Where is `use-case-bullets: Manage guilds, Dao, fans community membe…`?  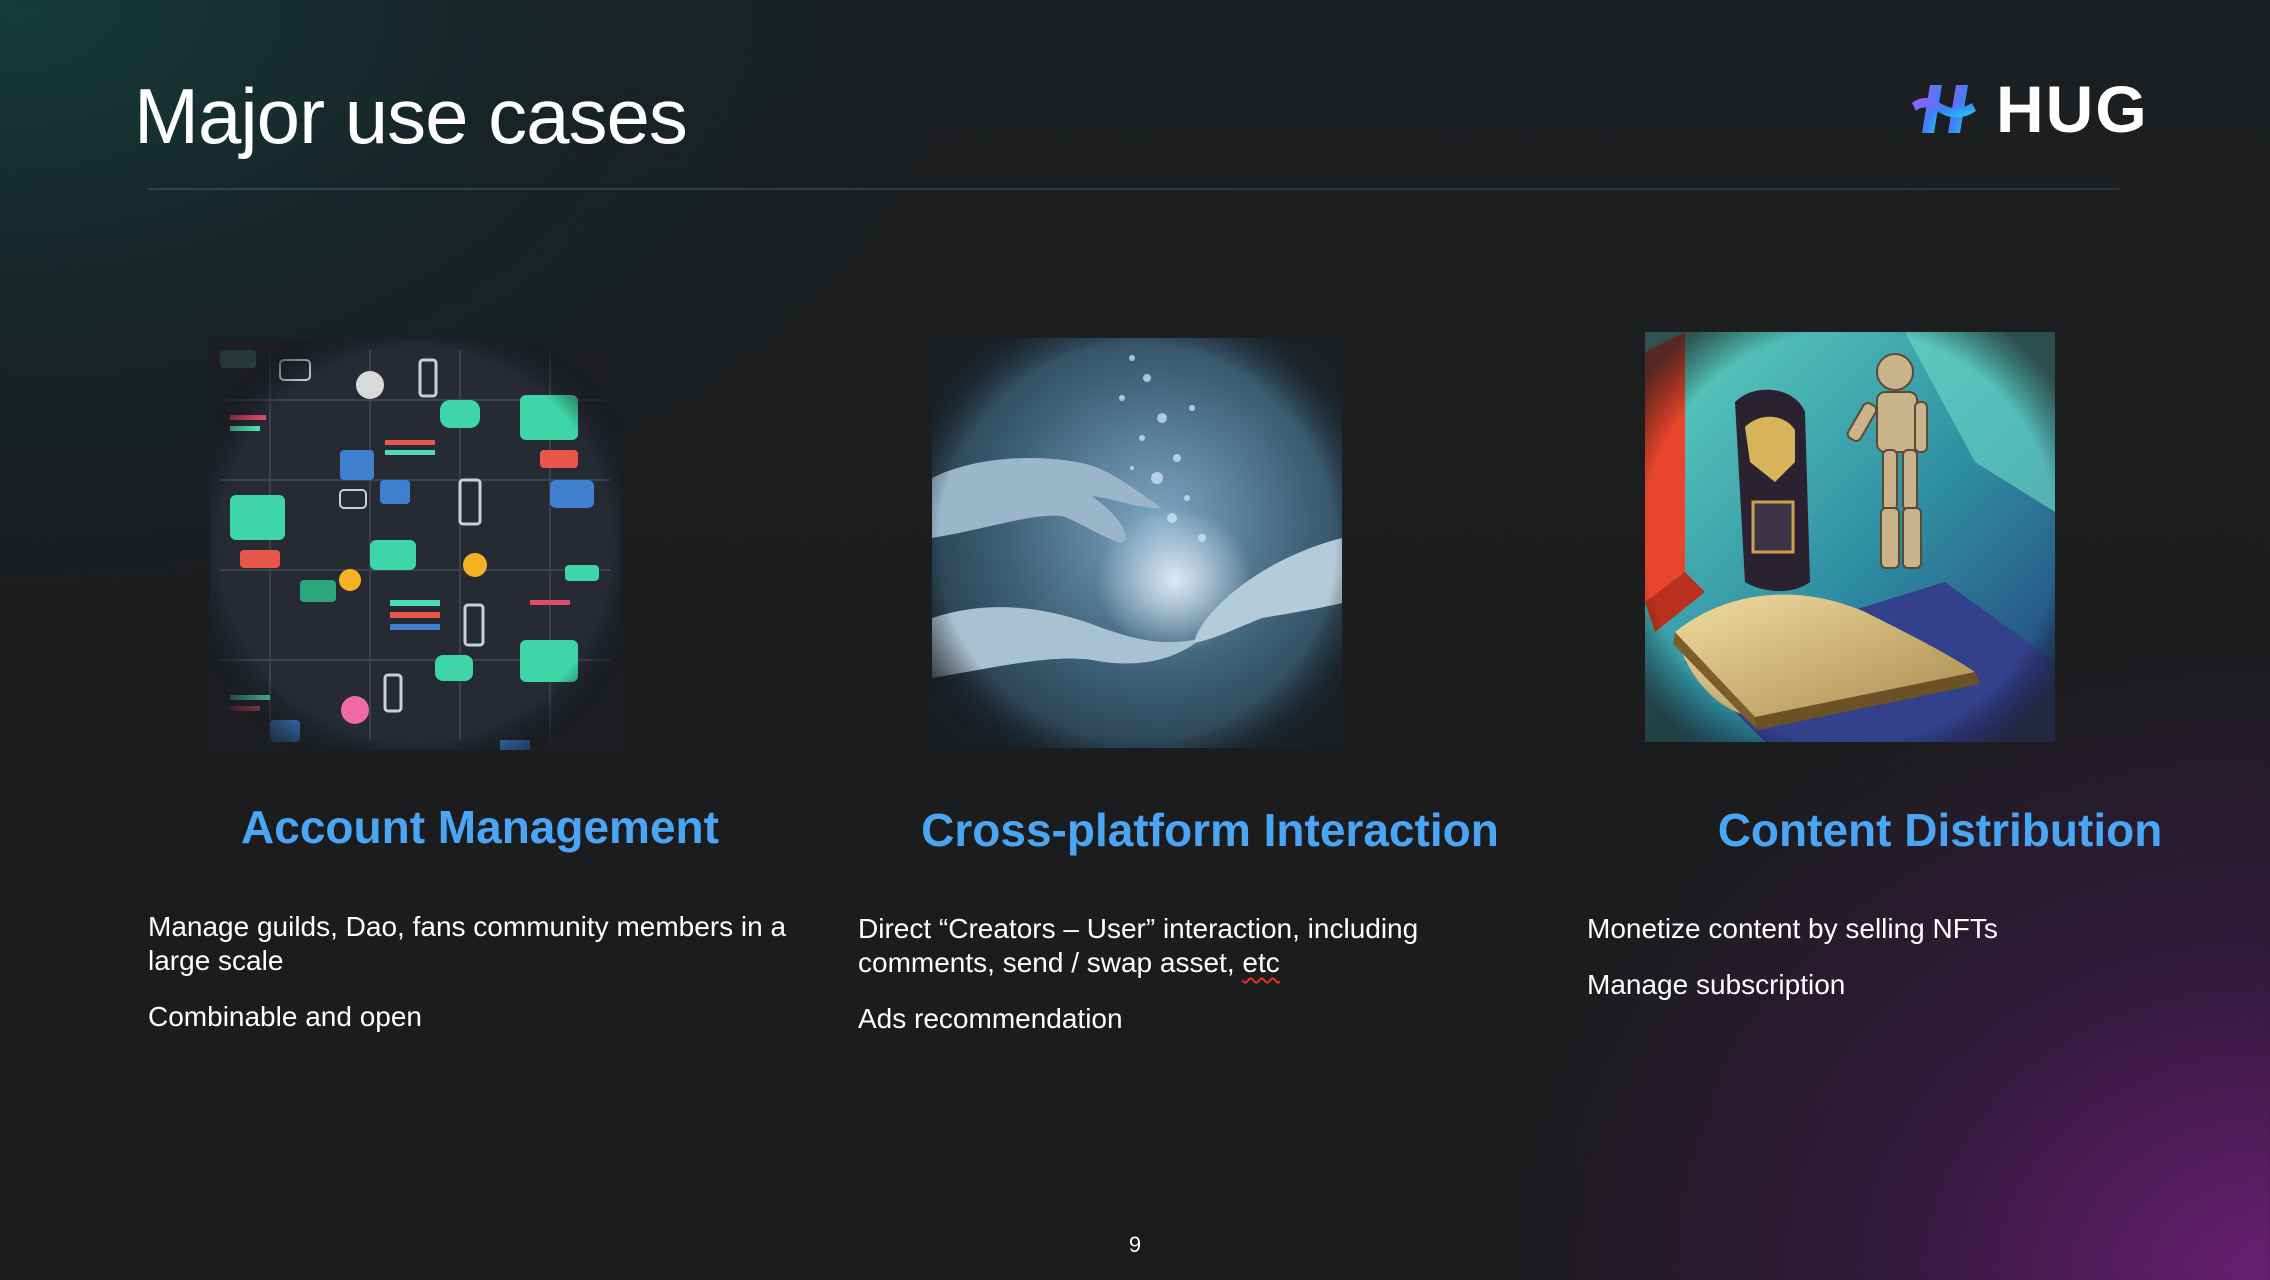
use-case-bullets: Manage guilds, Dao, fans community membe… is located at coordinates (468, 983).